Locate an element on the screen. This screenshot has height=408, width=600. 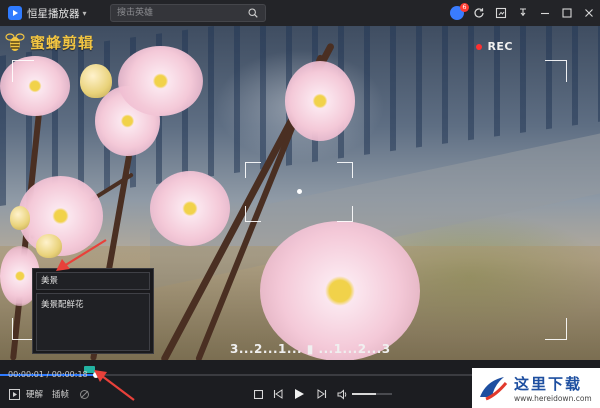
rec-indicator: REC is located at coordinates (494, 46).